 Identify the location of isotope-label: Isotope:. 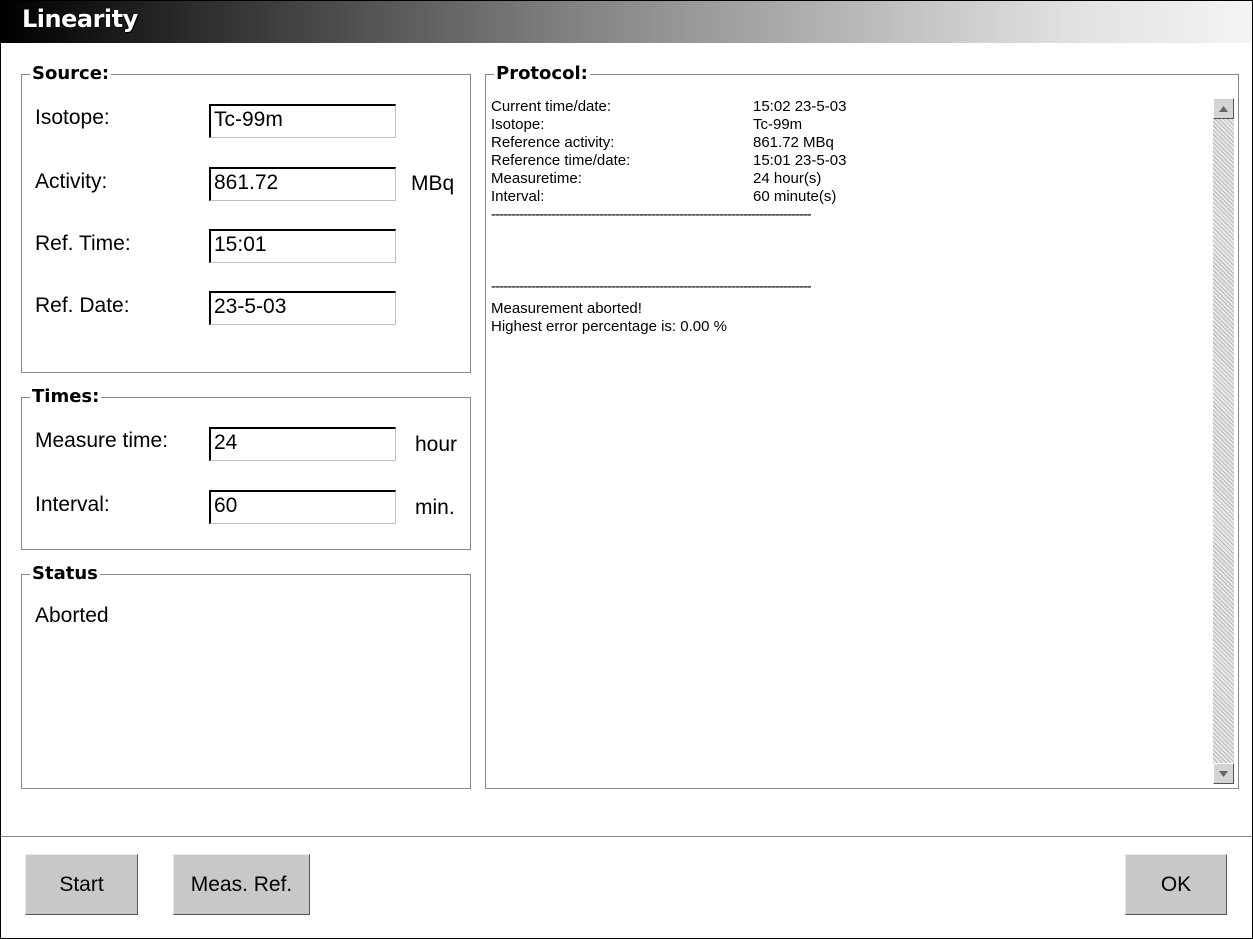
(72, 117).